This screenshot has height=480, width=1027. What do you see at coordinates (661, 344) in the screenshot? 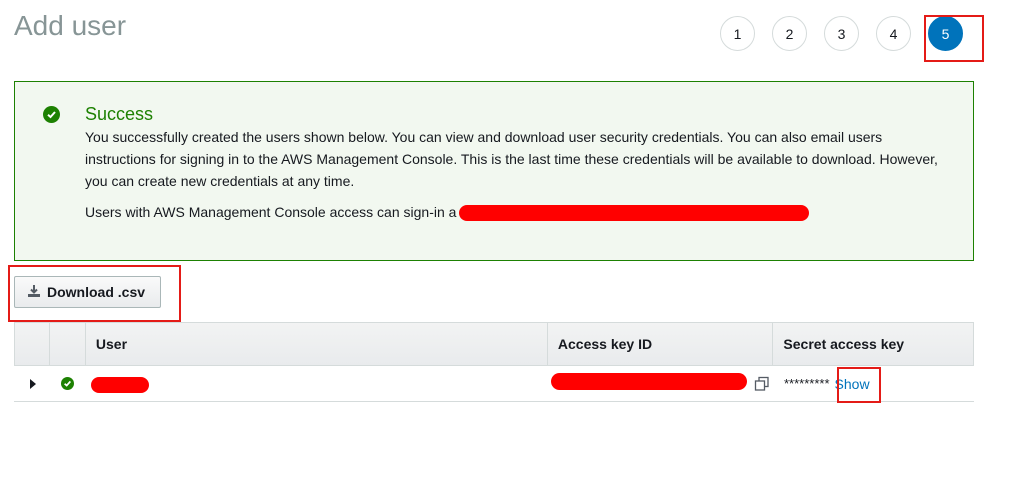
I see `column-header-access-key-id: Access key ID` at bounding box center [661, 344].